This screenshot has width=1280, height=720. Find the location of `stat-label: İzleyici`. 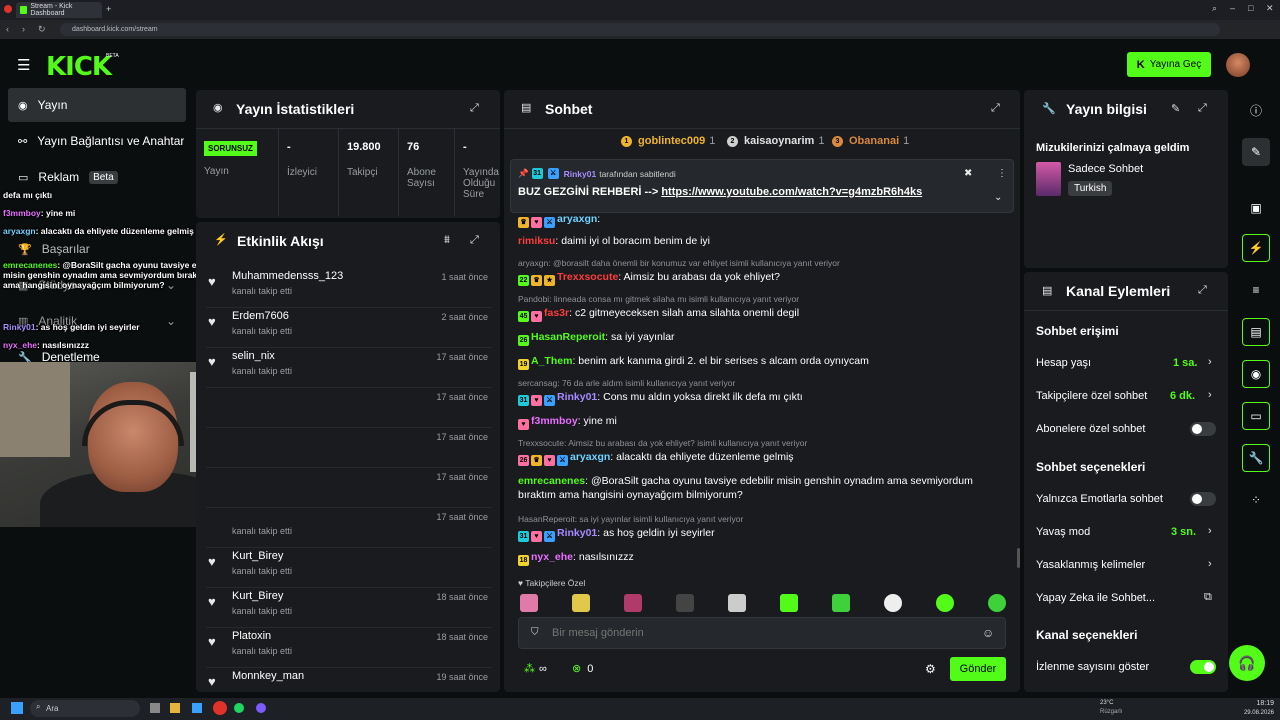

stat-label: İzleyici is located at coordinates (302, 172).